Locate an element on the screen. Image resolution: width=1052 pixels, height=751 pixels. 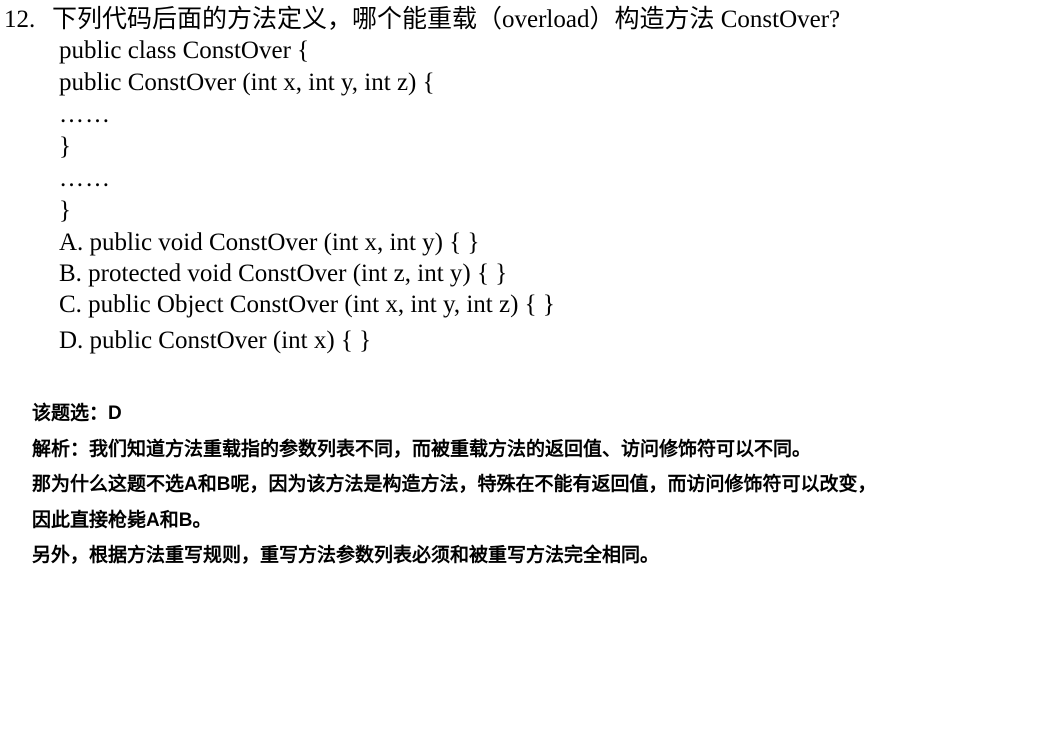
code-line: public class ConstOver { is located at coordinates (184, 50).